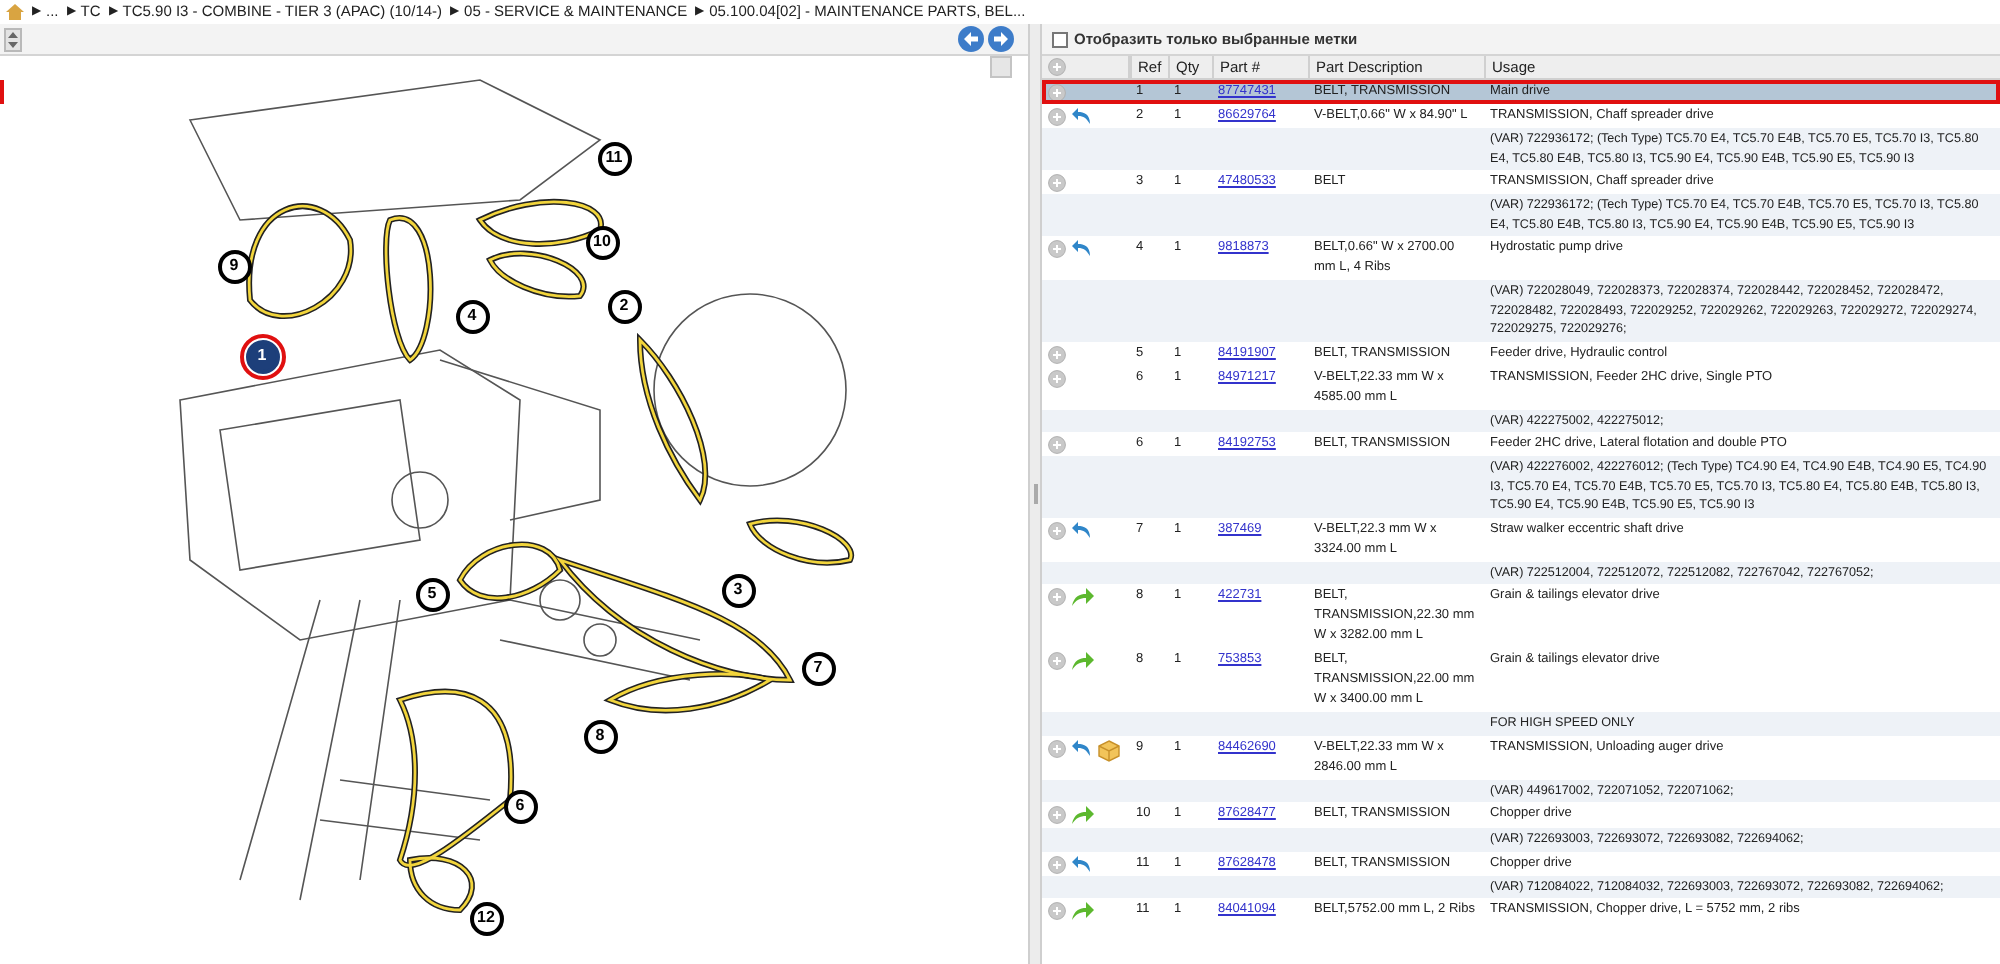 This screenshot has height=964, width=2000. I want to click on home-icon, so click(15, 12).